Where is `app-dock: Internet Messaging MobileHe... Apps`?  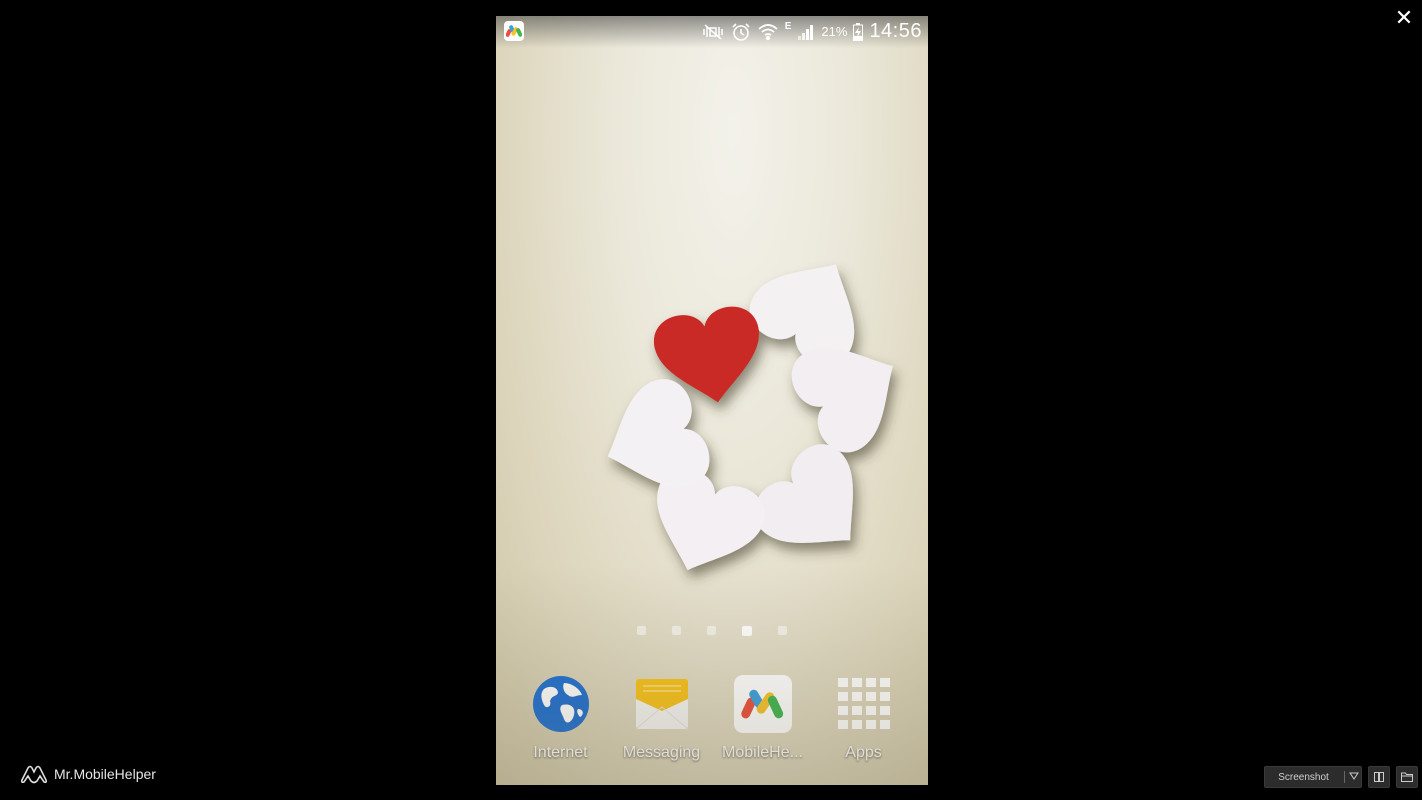
app-dock: Internet Messaging MobileHe... Apps is located at coordinates (712, 718).